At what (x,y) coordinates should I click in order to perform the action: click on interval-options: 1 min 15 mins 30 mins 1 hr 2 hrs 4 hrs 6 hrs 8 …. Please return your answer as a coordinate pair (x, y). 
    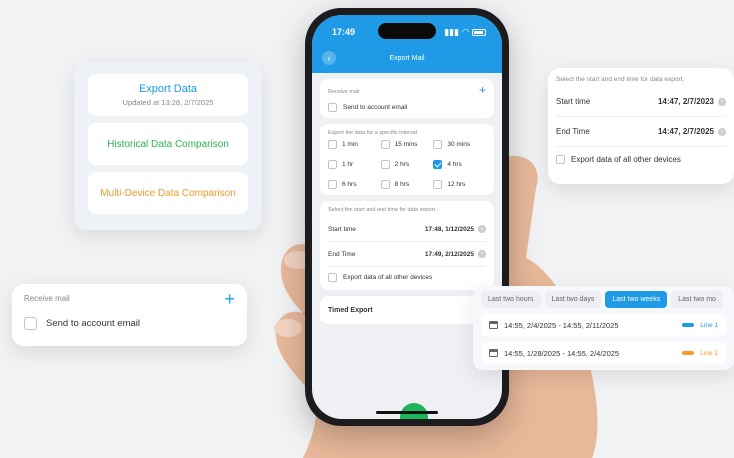
    Looking at the image, I should click on (407, 164).